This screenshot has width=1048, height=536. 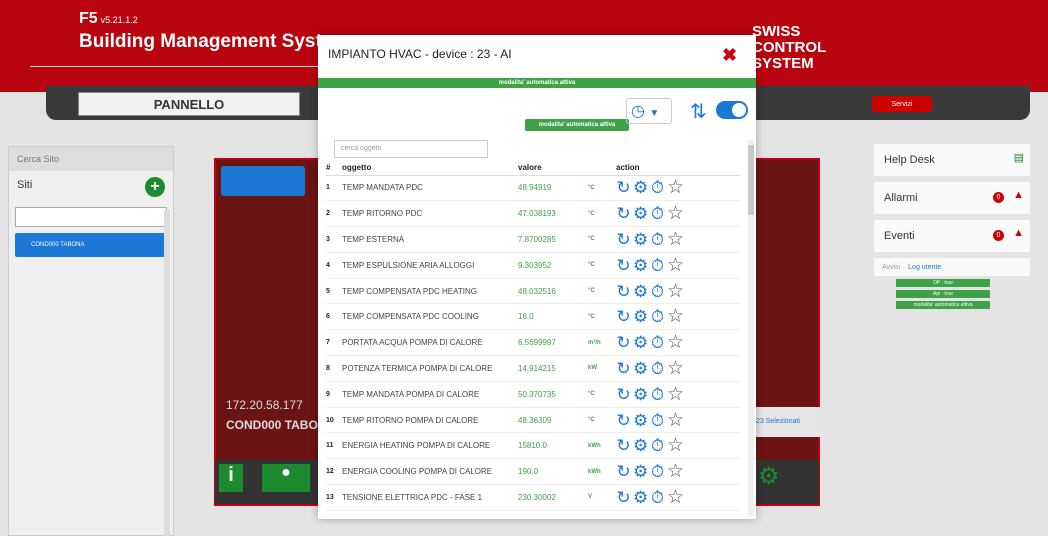 What do you see at coordinates (286, 478) in the screenshot?
I see `user-clock-icon: ●` at bounding box center [286, 478].